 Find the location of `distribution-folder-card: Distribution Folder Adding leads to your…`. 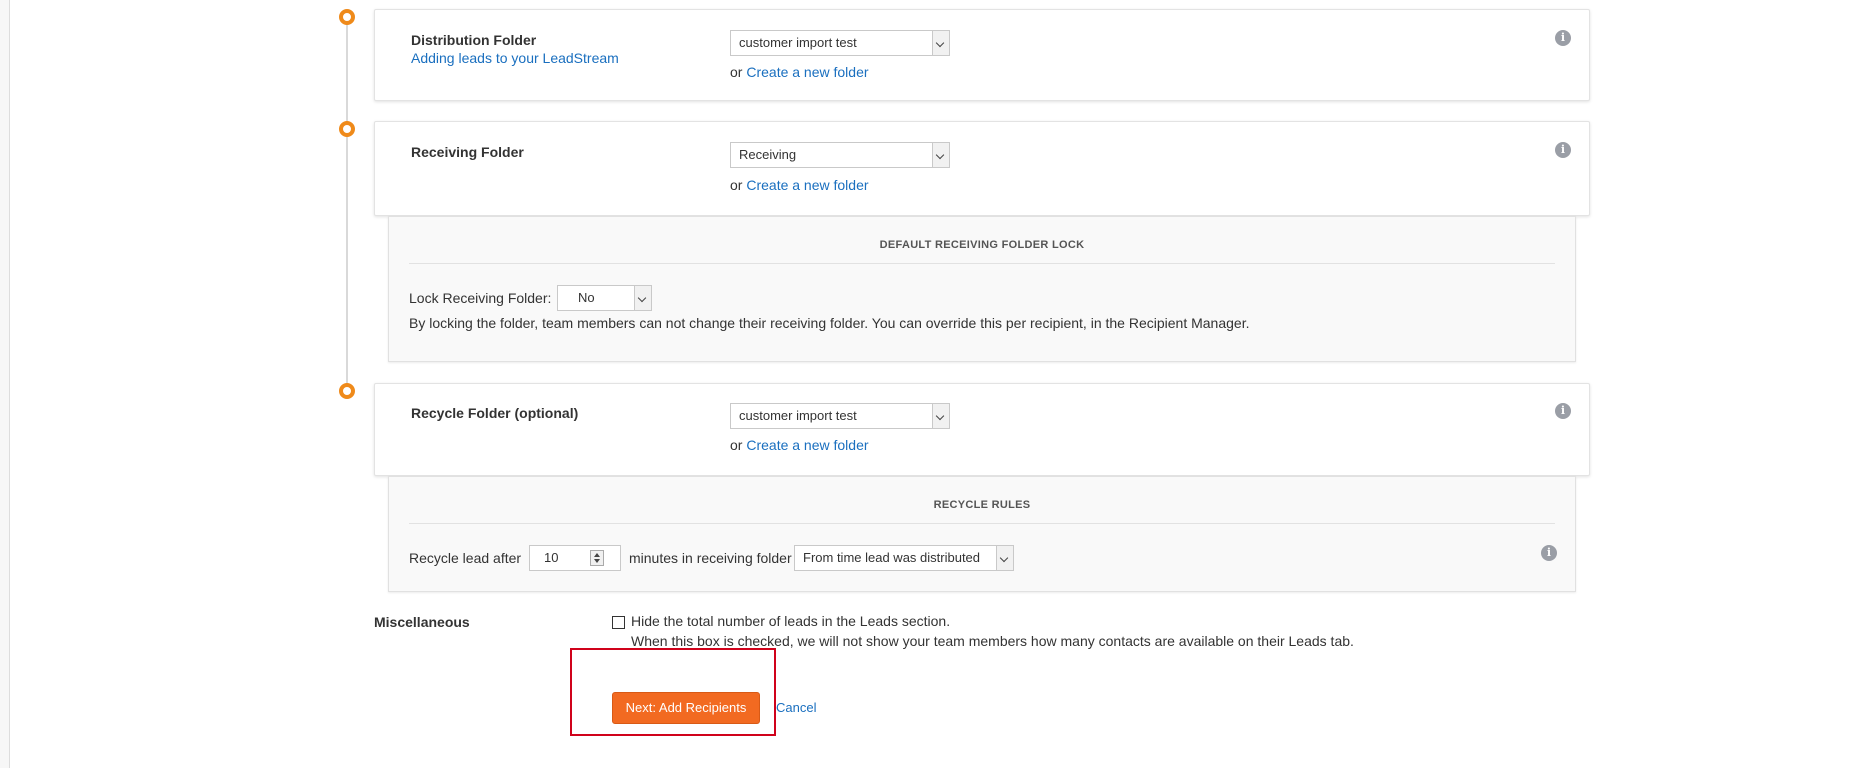

distribution-folder-card: Distribution Folder Adding leads to your… is located at coordinates (982, 55).